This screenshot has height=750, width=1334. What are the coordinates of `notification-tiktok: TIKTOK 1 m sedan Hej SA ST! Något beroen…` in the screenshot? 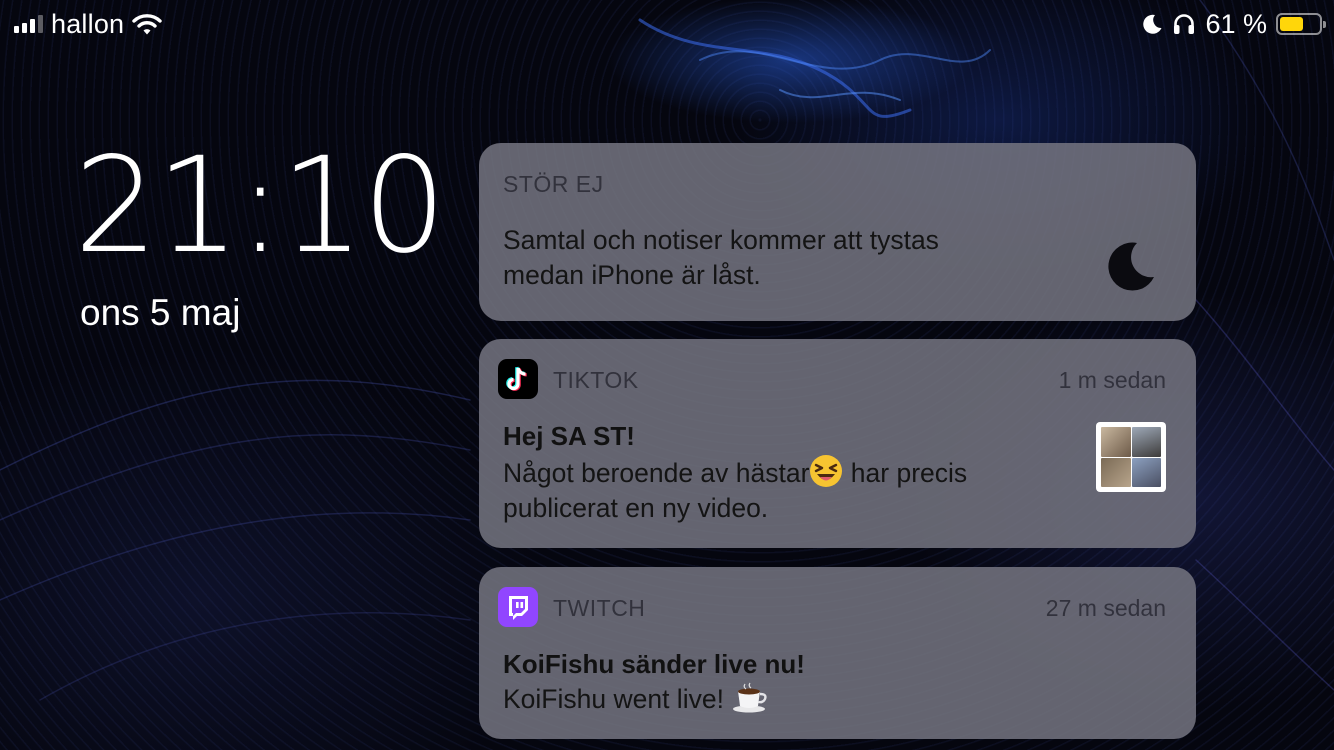 It's located at (837, 443).